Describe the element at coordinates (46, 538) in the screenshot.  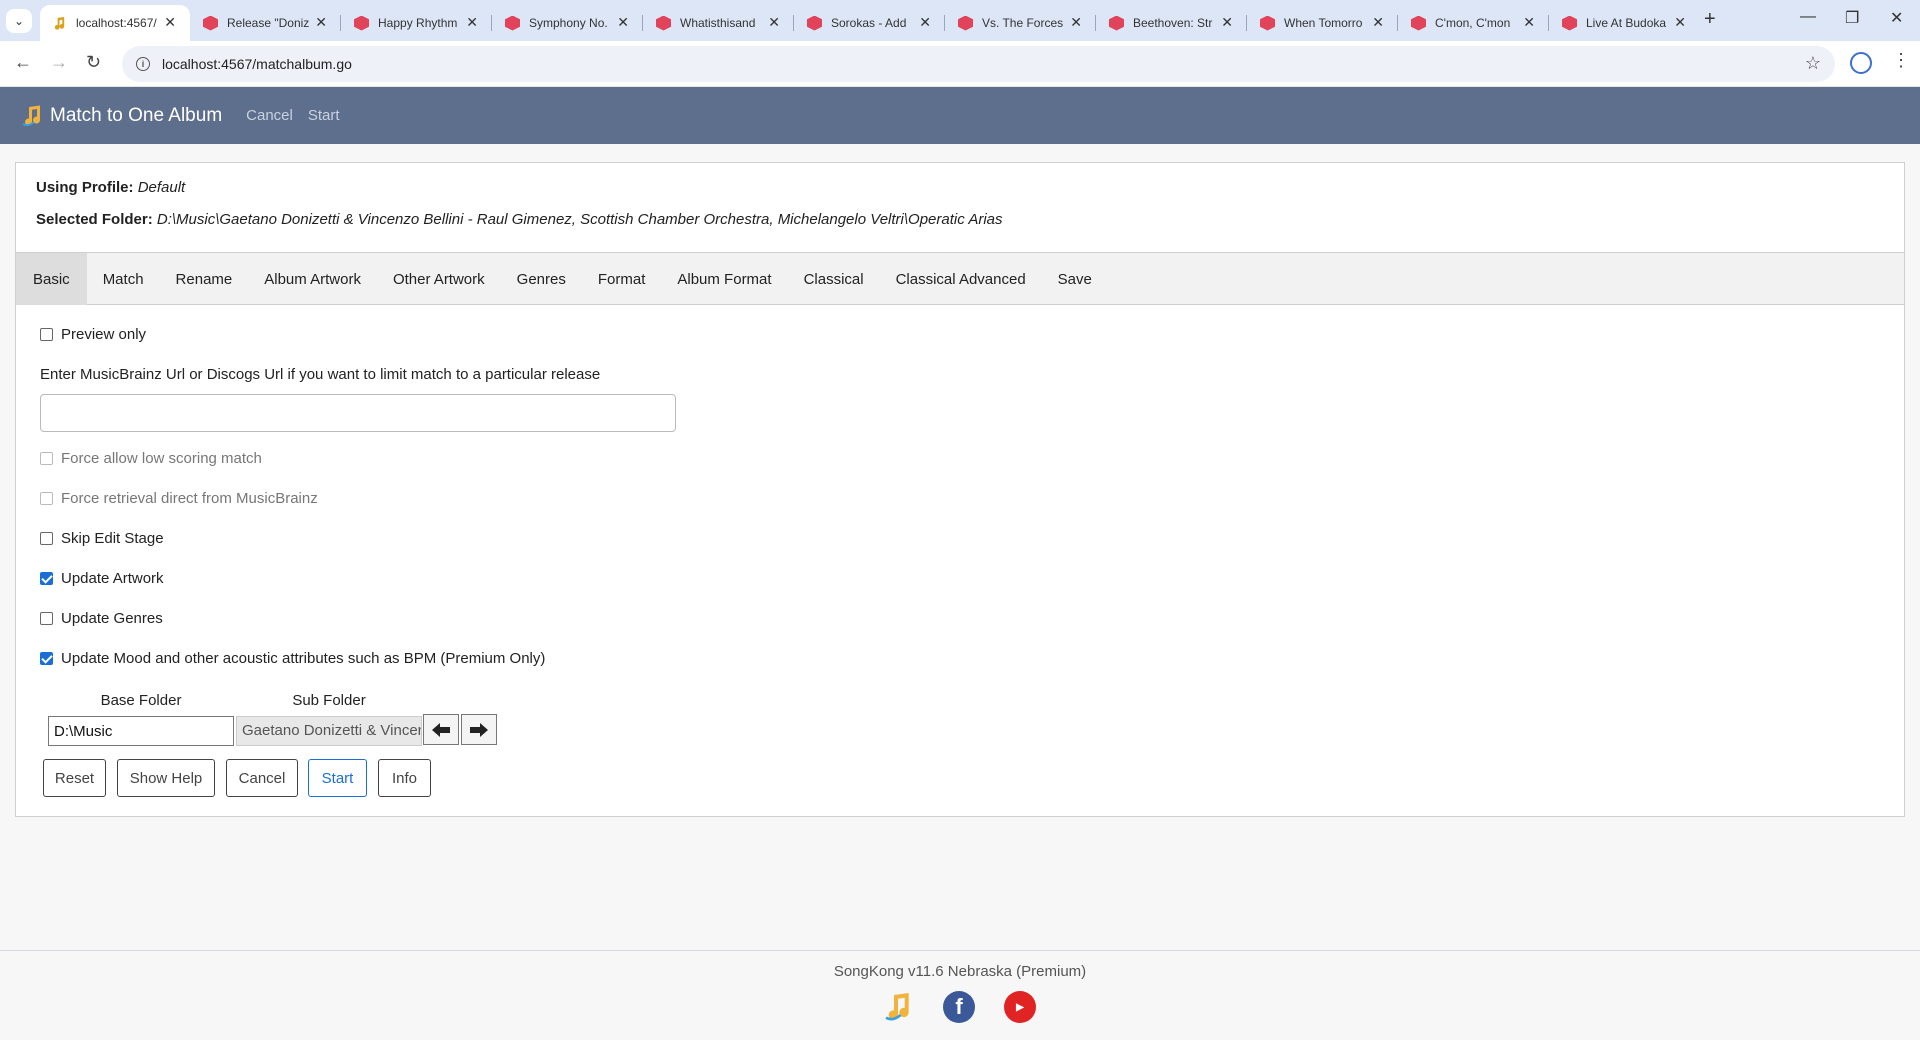
I see `skip-edit-checkbox` at that location.